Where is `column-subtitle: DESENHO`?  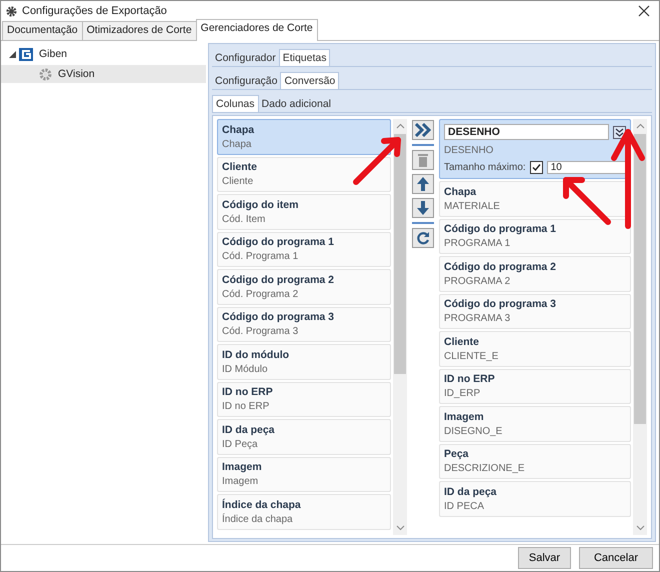 column-subtitle: DESENHO is located at coordinates (469, 150).